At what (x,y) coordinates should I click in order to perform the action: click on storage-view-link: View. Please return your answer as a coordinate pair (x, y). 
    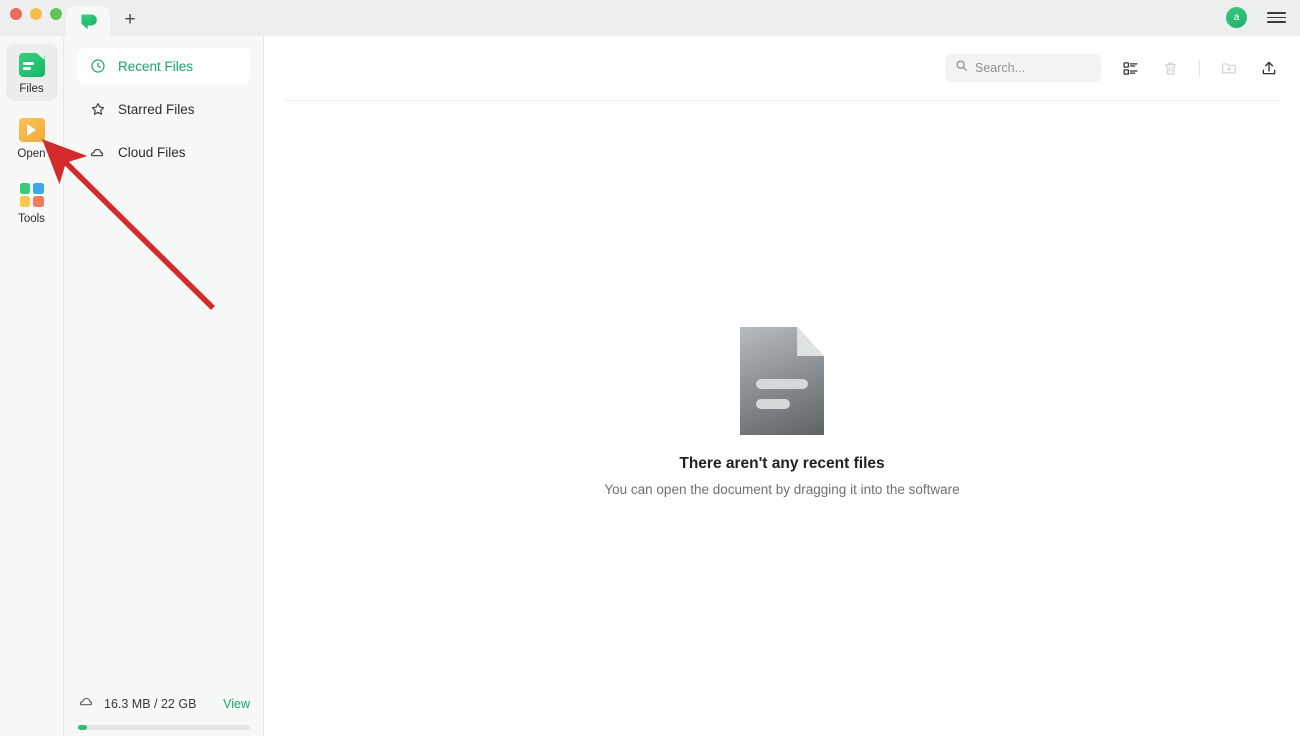
    Looking at the image, I should click on (236, 704).